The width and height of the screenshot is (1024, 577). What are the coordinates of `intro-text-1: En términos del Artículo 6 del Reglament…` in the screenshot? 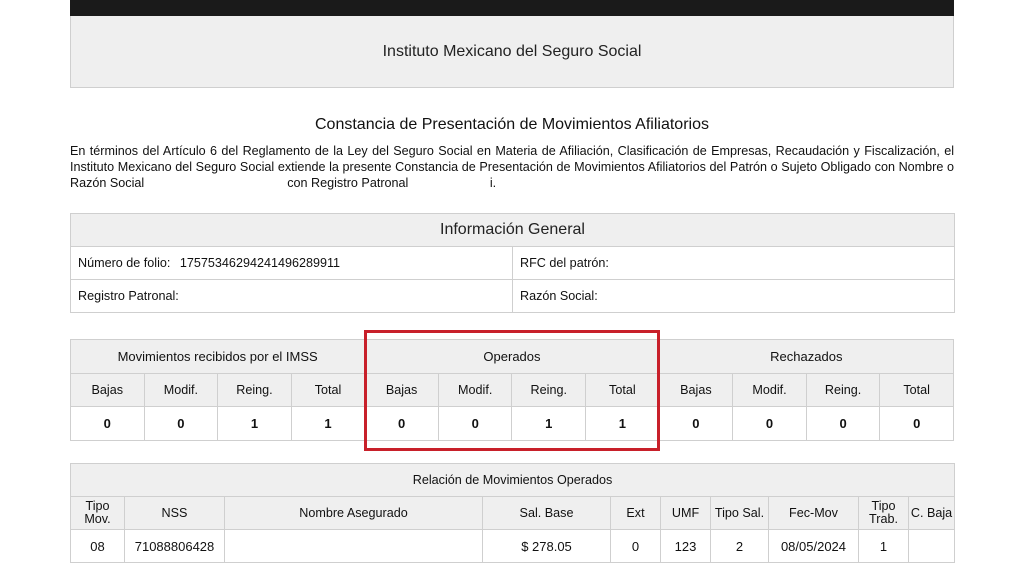 It's located at (512, 167).